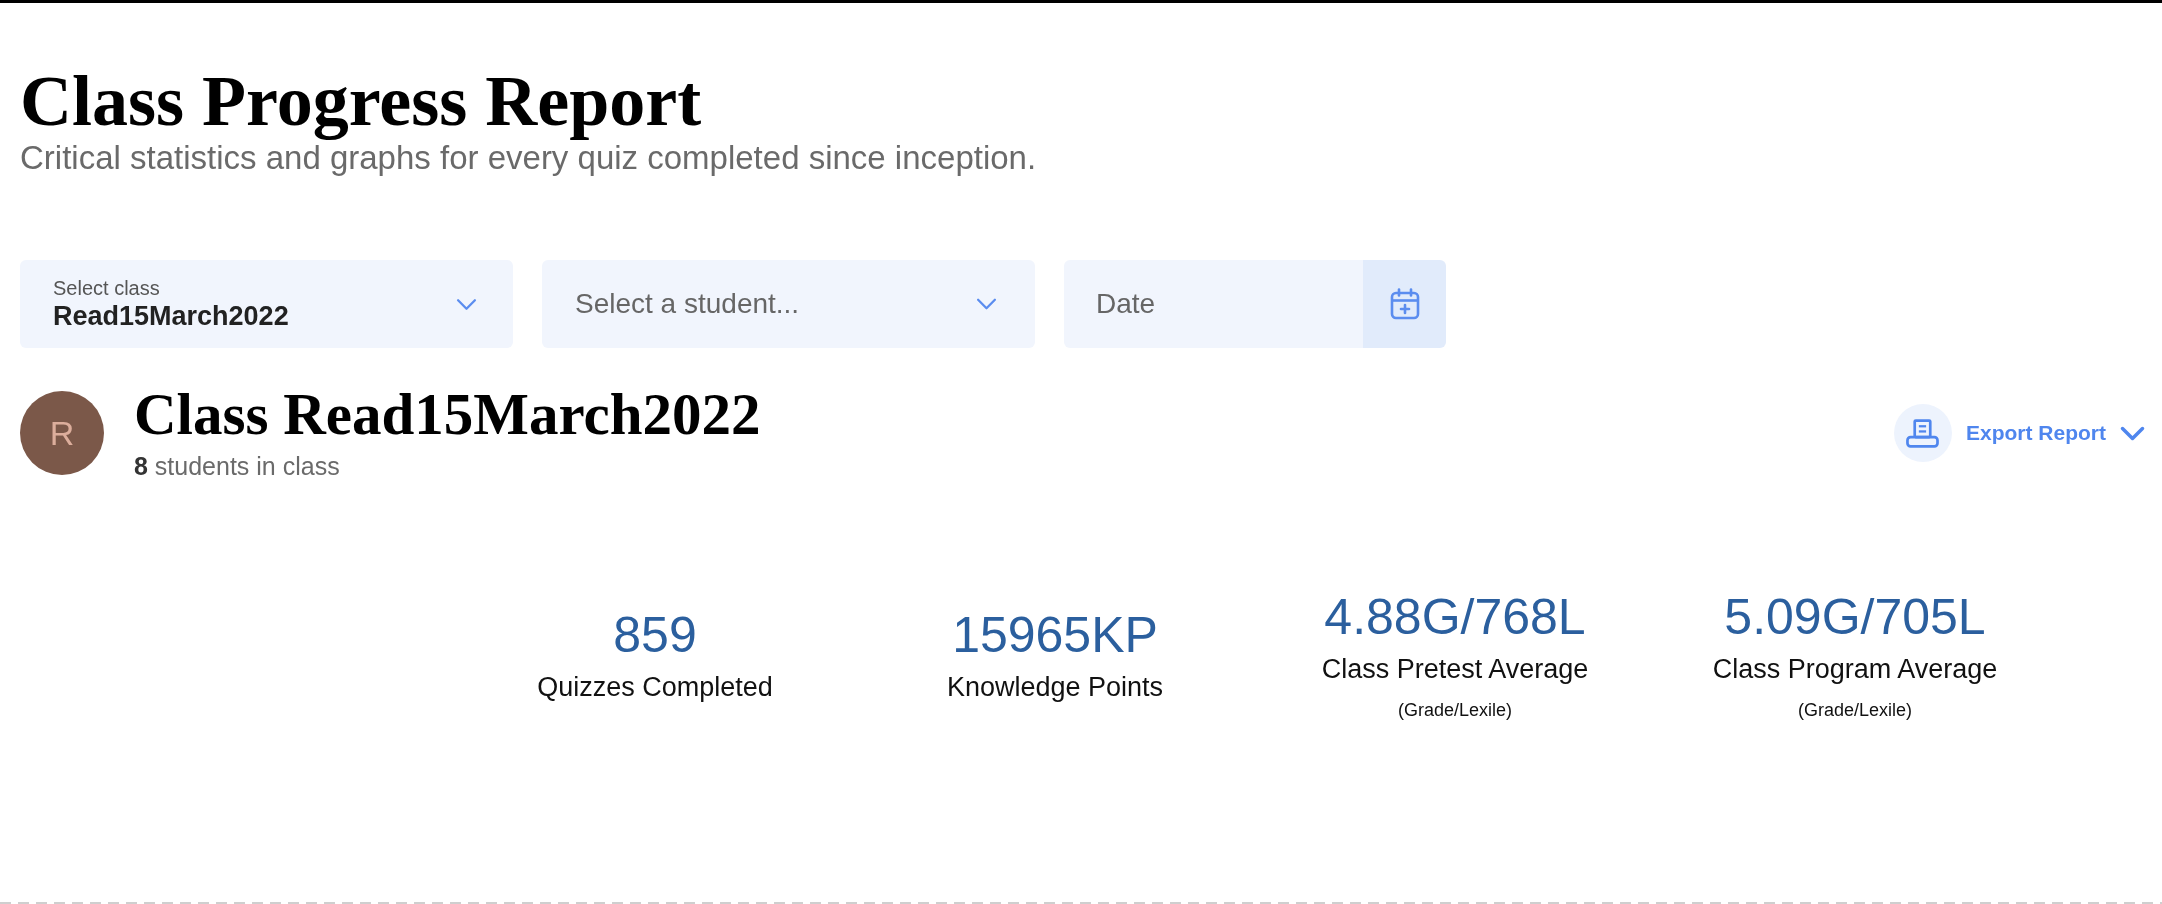 The height and width of the screenshot is (904, 2162). Describe the element at coordinates (1455, 618) in the screenshot. I see `stat-value: 4.88G/768L` at that location.